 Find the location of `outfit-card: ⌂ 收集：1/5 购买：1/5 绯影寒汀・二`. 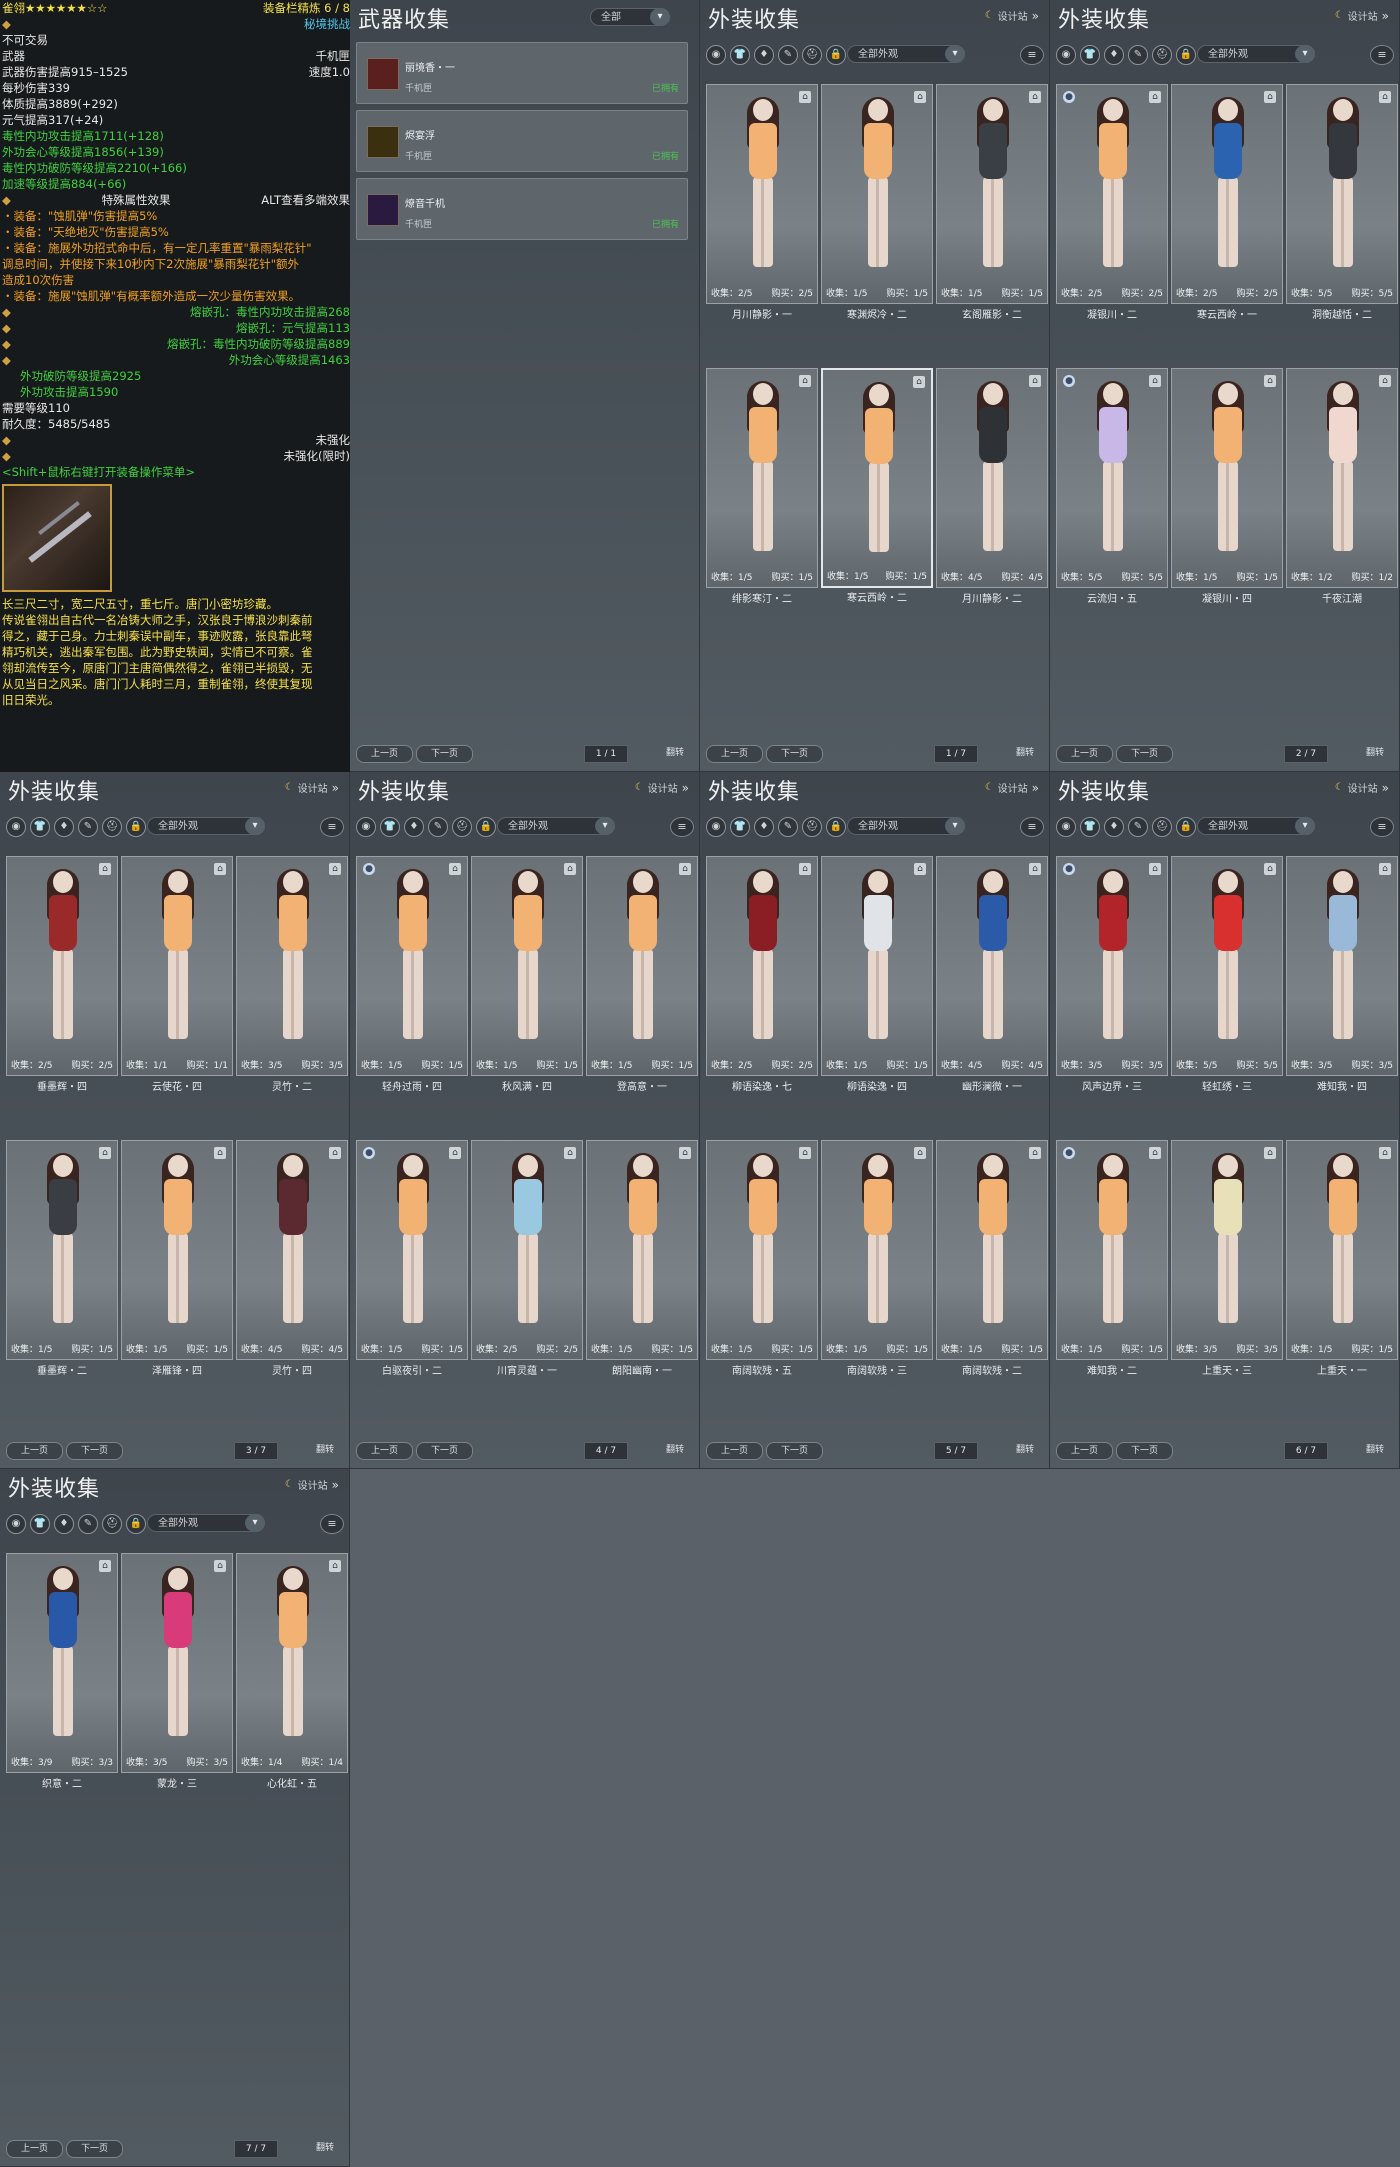

outfit-card: ⌂ 收集：1/5 购买：1/5 绯影寒汀・二 is located at coordinates (762, 486).